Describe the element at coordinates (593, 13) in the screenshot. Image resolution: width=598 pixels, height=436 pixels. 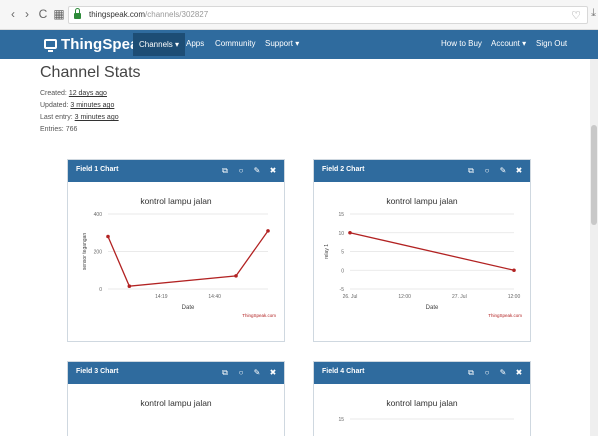
I see `download-icon: ⤓` at that location.